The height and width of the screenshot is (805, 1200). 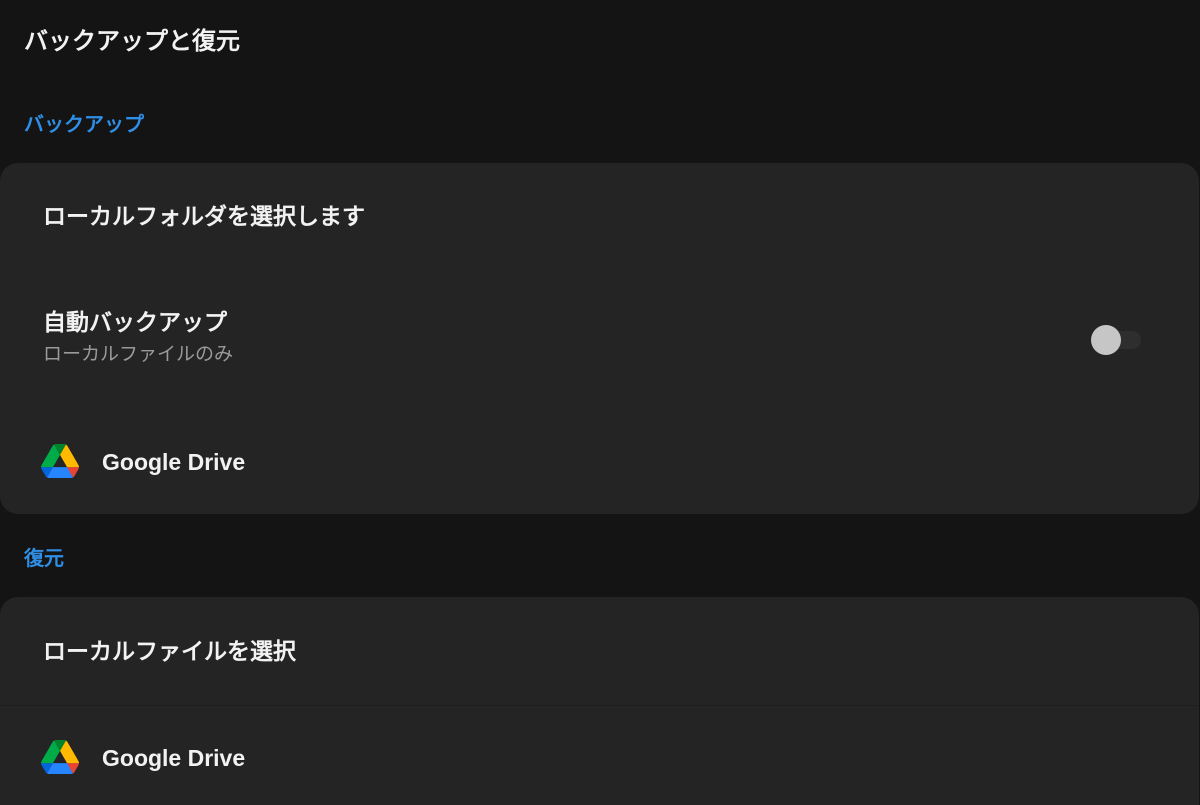 What do you see at coordinates (599, 458) in the screenshot?
I see `backup-google-drive-row: Google Drive` at bounding box center [599, 458].